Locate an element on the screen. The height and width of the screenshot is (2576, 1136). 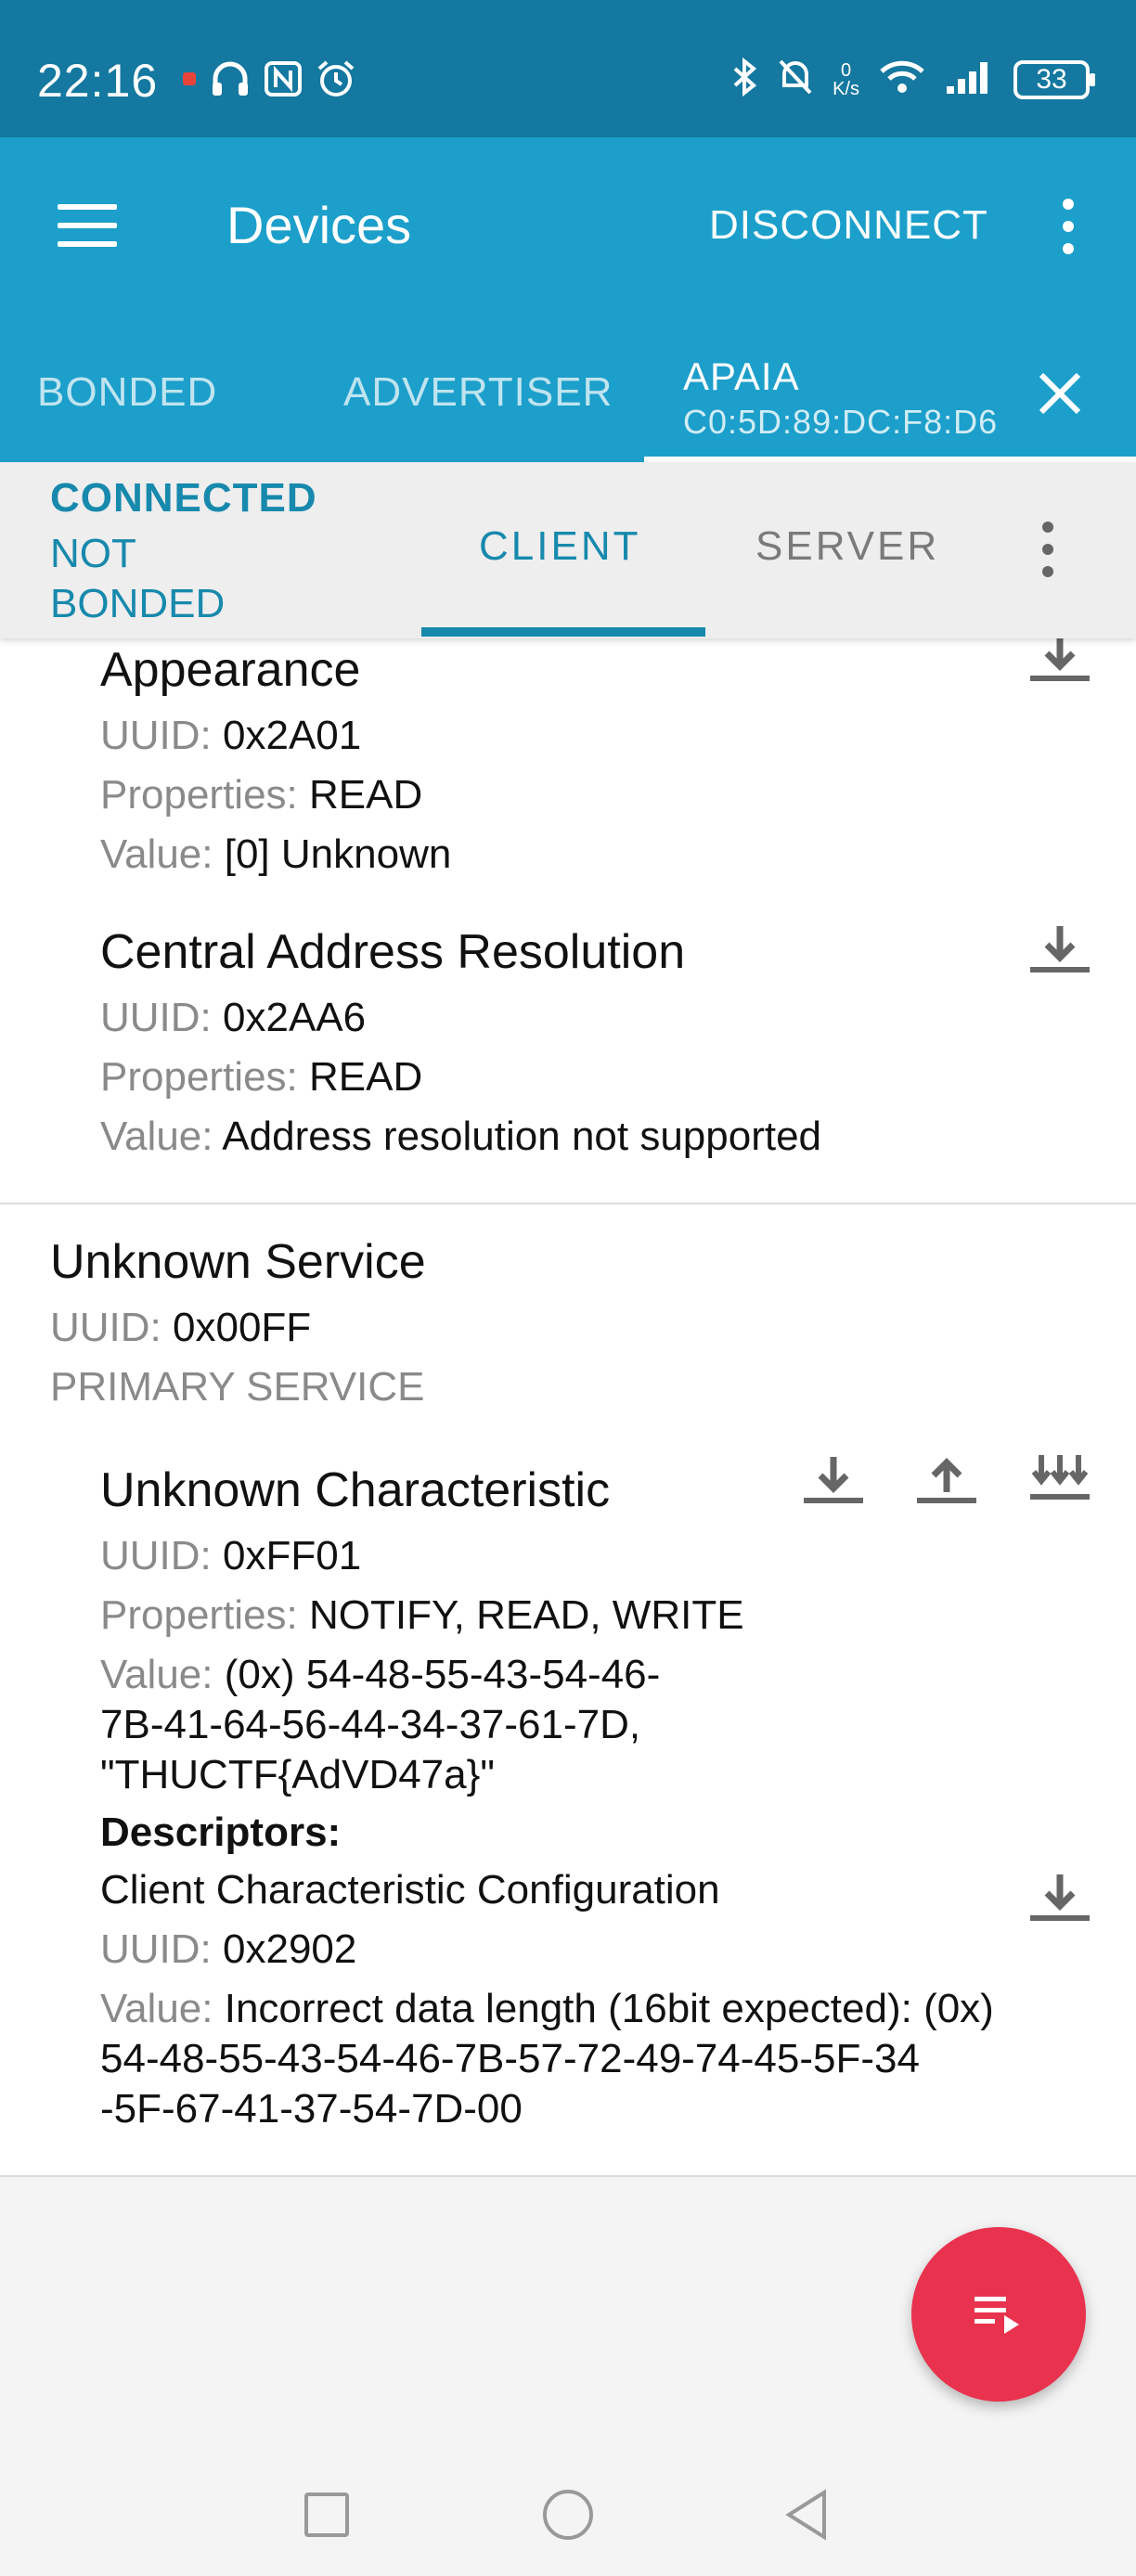
notification-app-icon is located at coordinates (189, 81).